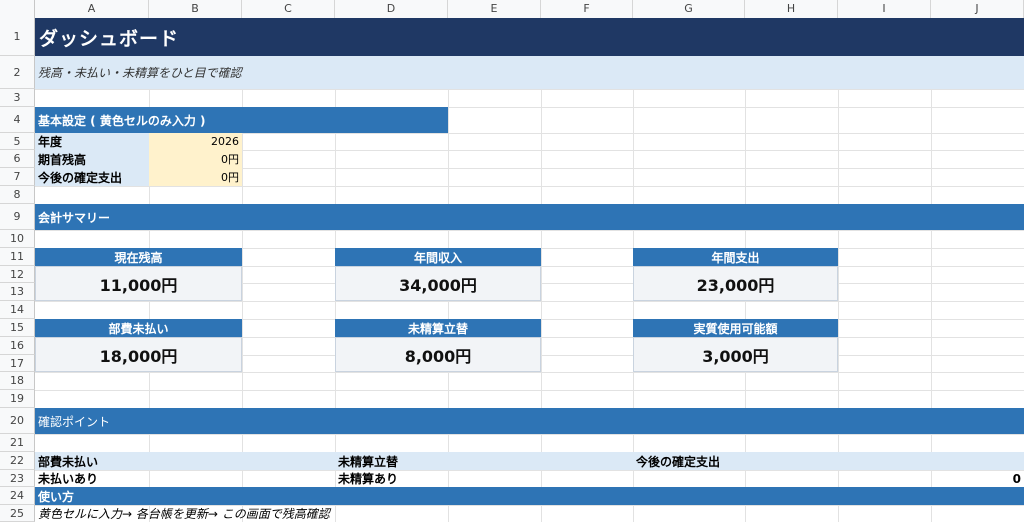 This screenshot has width=1024, height=522. Describe the element at coordinates (92, 159) in the screenshot. I see `setting-label-opening-balance: 期首残高` at that location.